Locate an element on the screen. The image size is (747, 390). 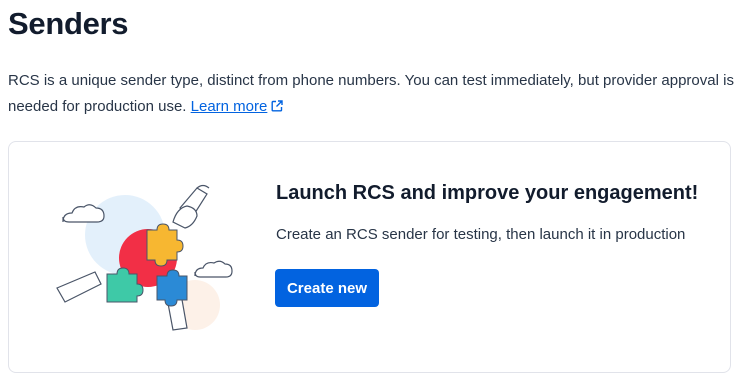
card-heading: Launch RCS and improve your engagement! is located at coordinates (487, 193).